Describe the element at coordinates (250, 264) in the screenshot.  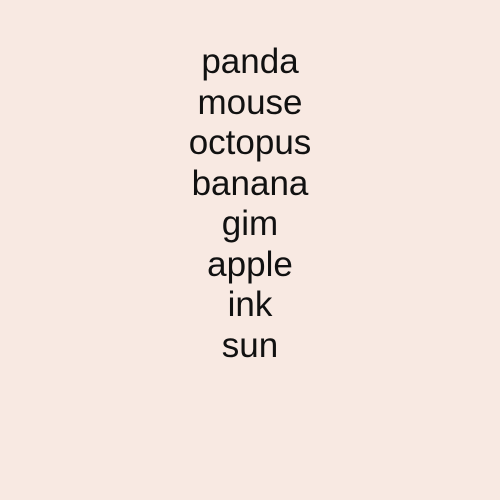
I see `word-item: apple` at that location.